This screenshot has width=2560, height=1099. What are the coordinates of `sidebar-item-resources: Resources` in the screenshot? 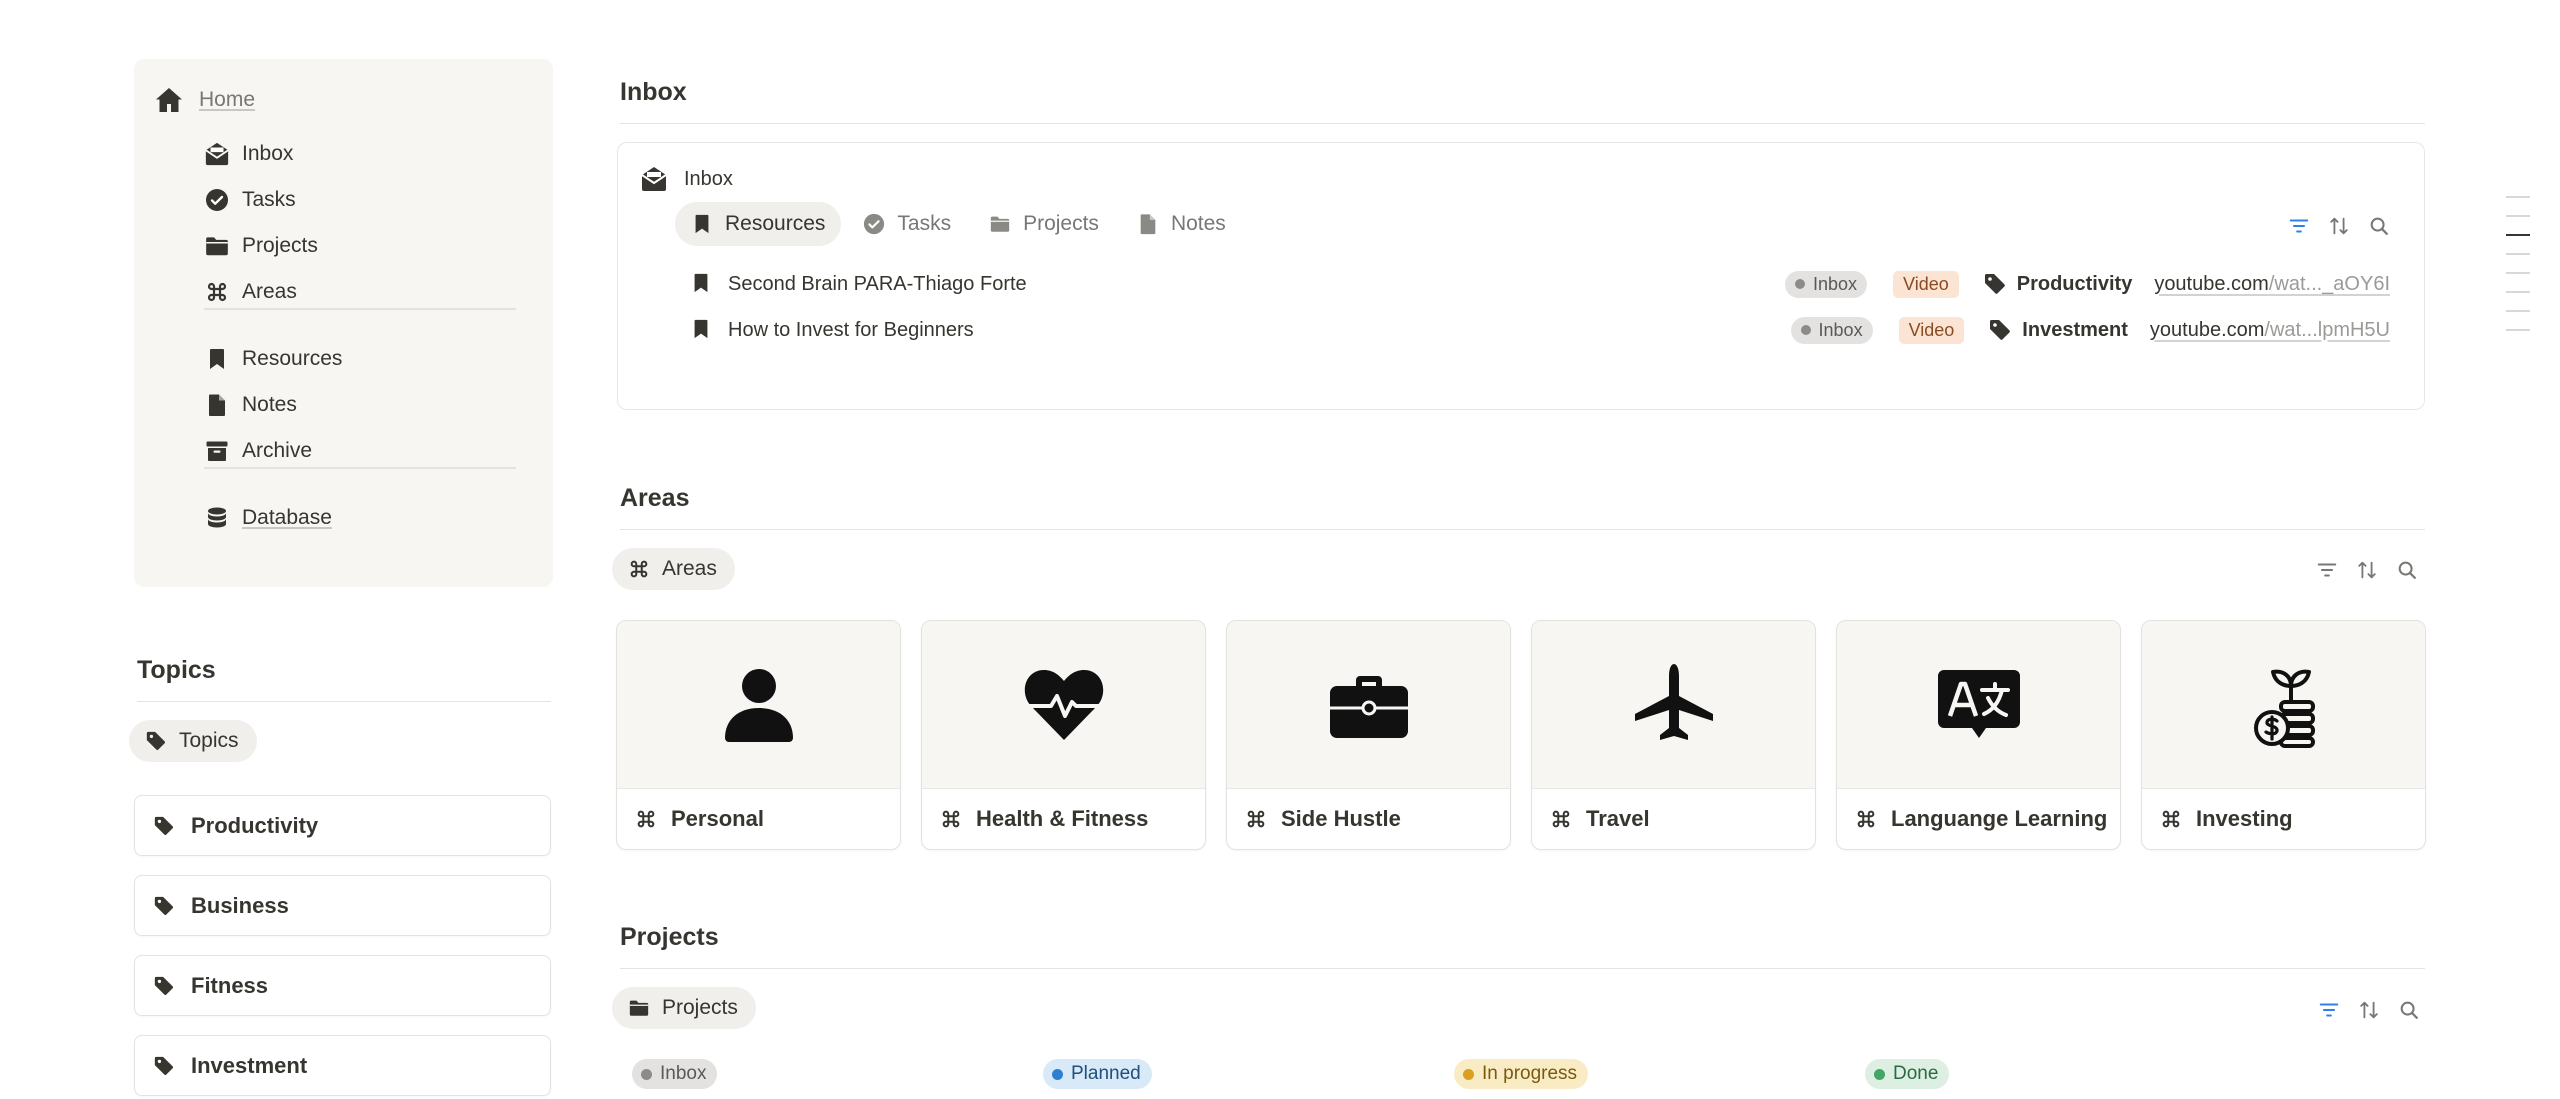 It's located at (273, 359).